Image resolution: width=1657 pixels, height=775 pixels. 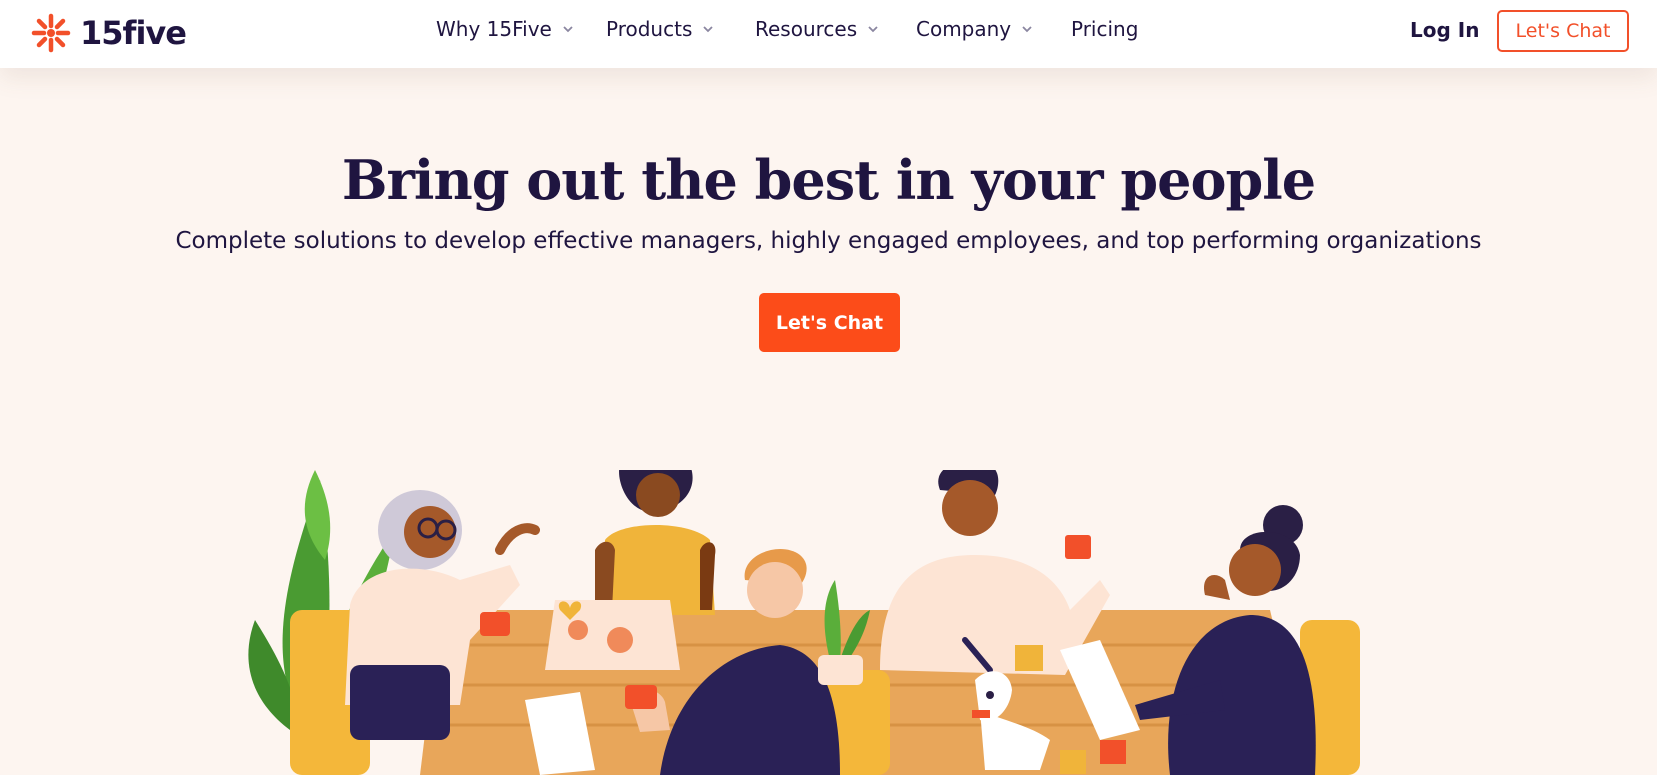 What do you see at coordinates (806, 29) in the screenshot?
I see `nav-label: Resources` at bounding box center [806, 29].